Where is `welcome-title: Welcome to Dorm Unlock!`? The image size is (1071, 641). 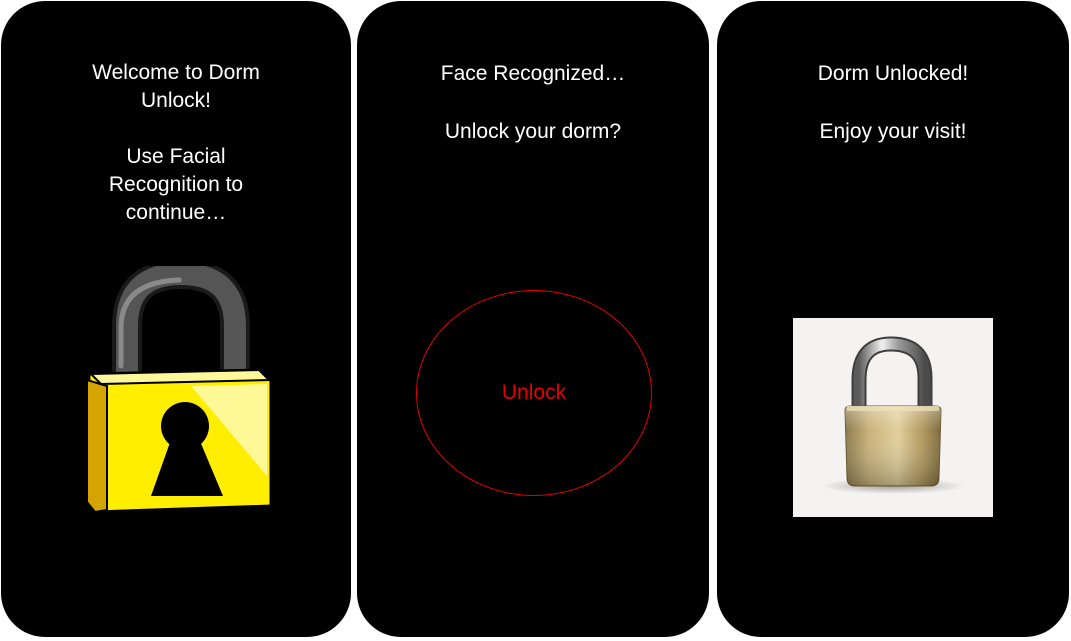 welcome-title: Welcome to Dorm Unlock! is located at coordinates (176, 86).